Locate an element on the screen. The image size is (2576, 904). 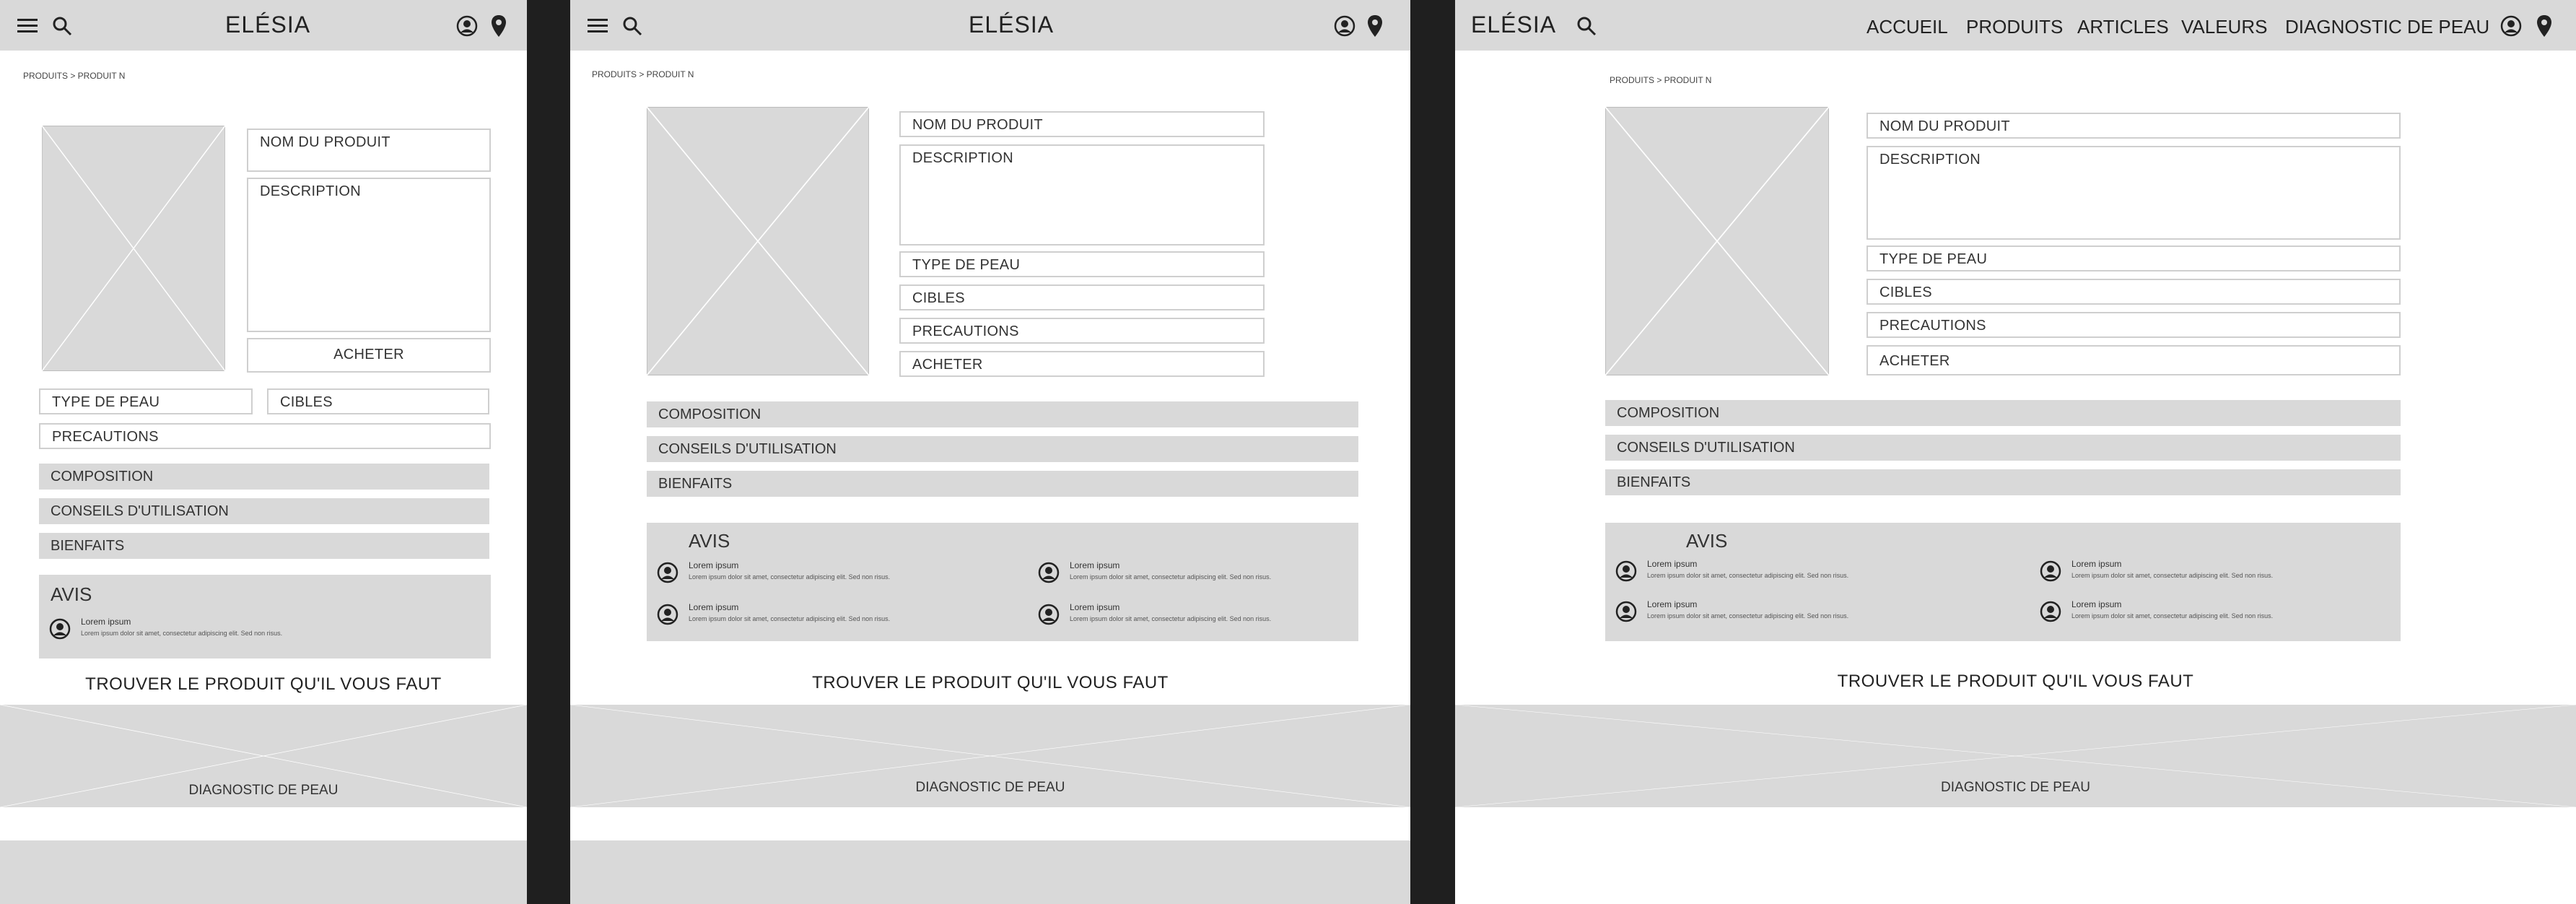
nav-item-accueil: ACCUEIL is located at coordinates (1907, 27).